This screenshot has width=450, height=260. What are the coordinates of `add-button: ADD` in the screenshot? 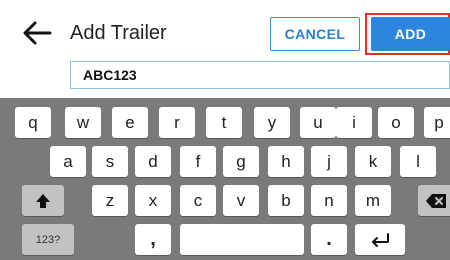 It's located at (410, 34).